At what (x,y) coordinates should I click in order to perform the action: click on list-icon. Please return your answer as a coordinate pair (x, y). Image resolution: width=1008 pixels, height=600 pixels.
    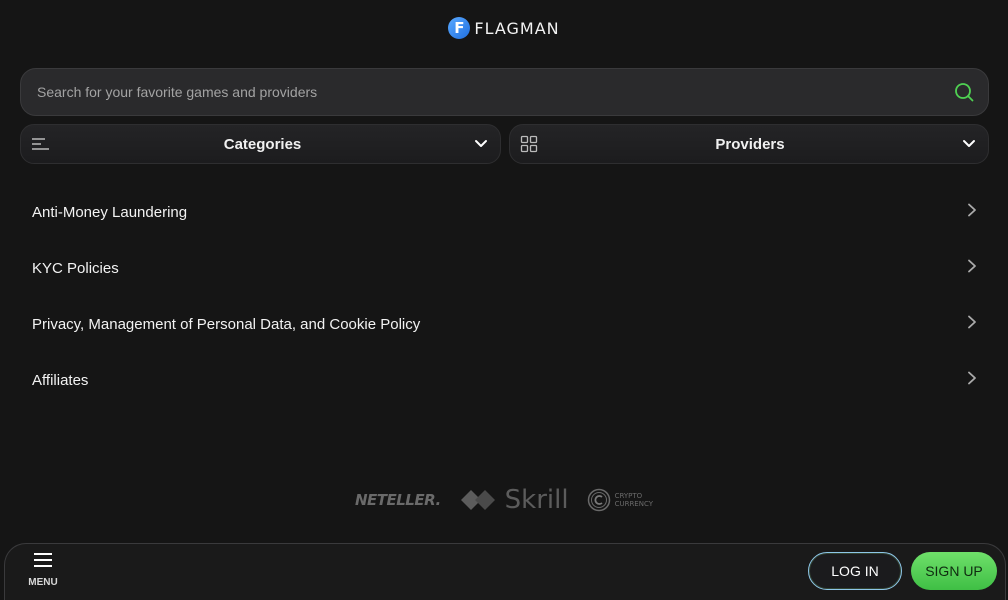
    Looking at the image, I should click on (41, 144).